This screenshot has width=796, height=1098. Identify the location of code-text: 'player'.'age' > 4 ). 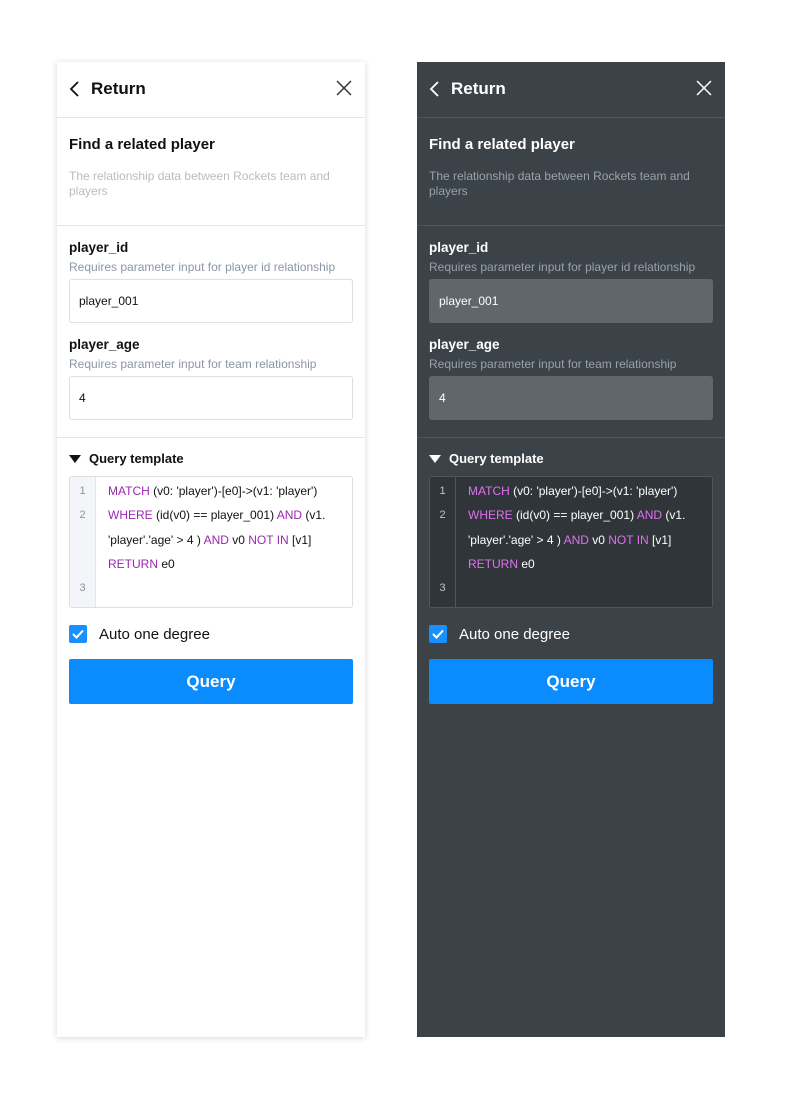
(156, 539).